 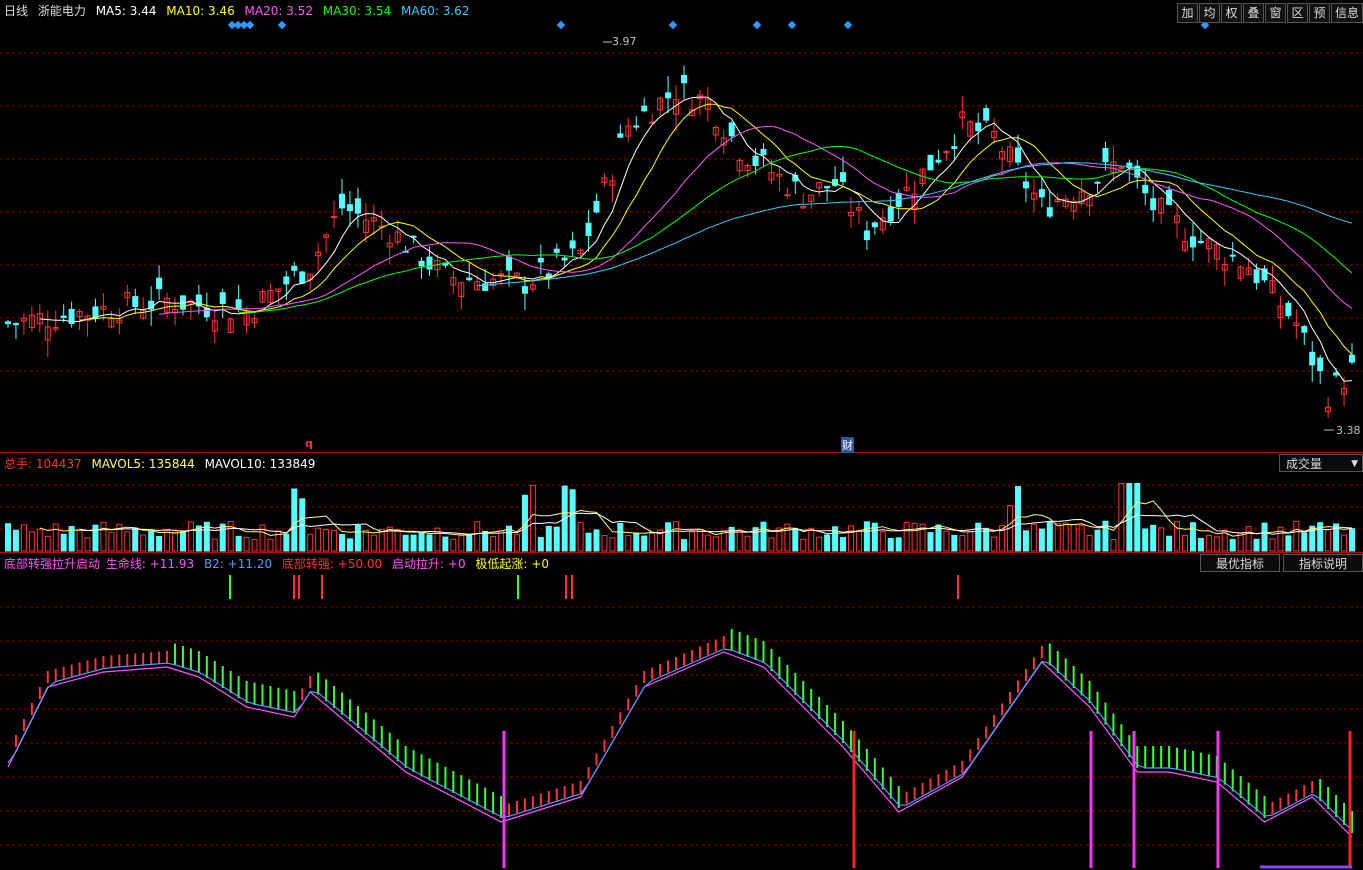 What do you see at coordinates (309, 443) in the screenshot?
I see `q-marker: q` at bounding box center [309, 443].